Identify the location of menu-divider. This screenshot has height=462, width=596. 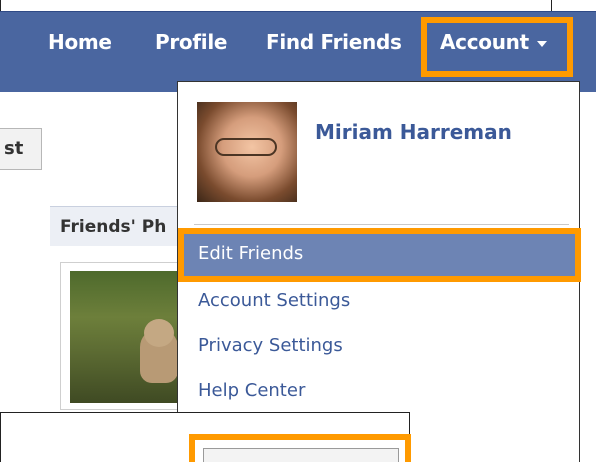
(381, 224).